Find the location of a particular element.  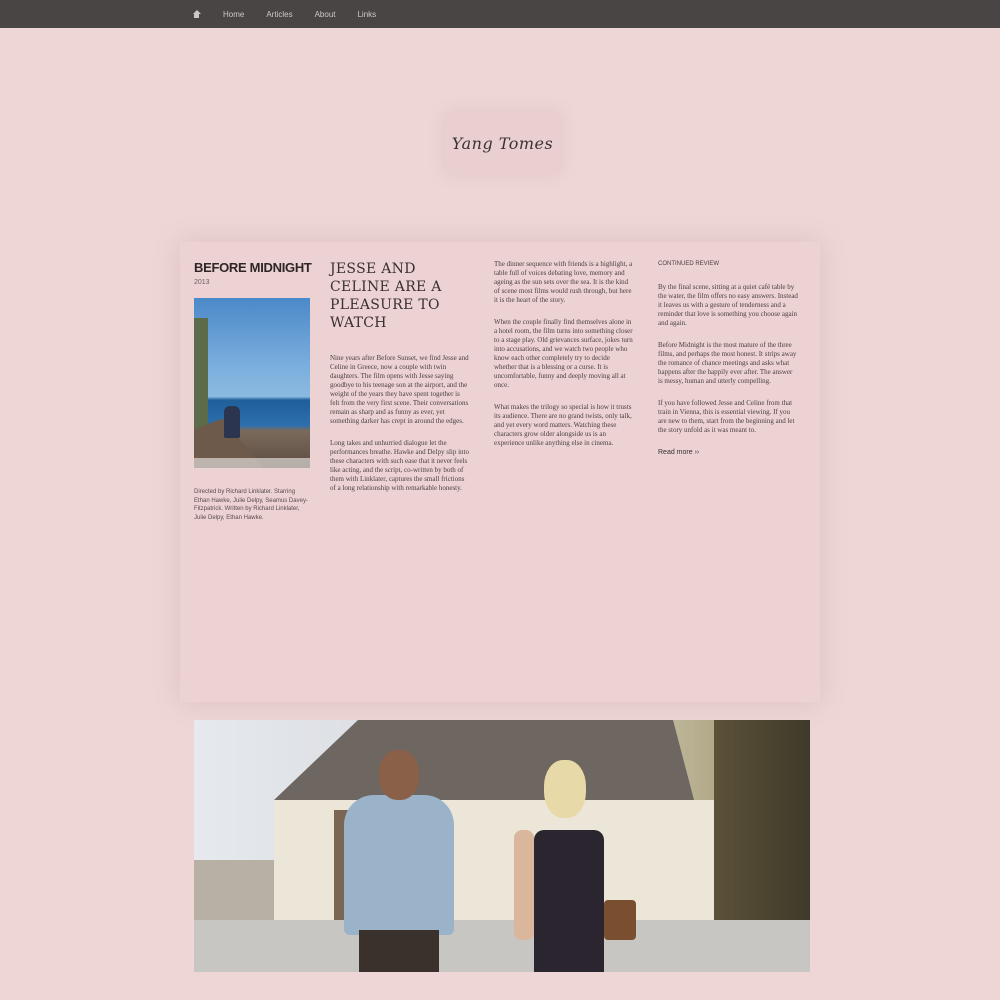

nav-item-home: Home is located at coordinates (233, 14).